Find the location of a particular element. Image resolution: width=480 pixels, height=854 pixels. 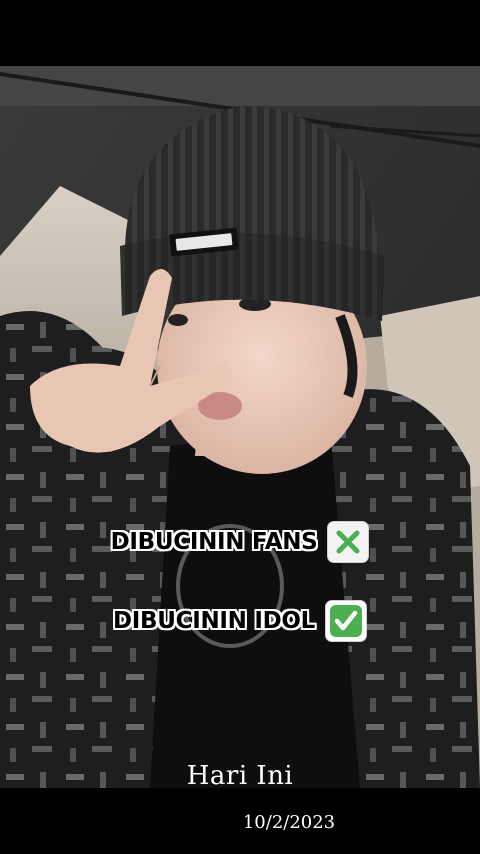

caption-fans-text: DIBUCININ FANS is located at coordinates (214, 542).